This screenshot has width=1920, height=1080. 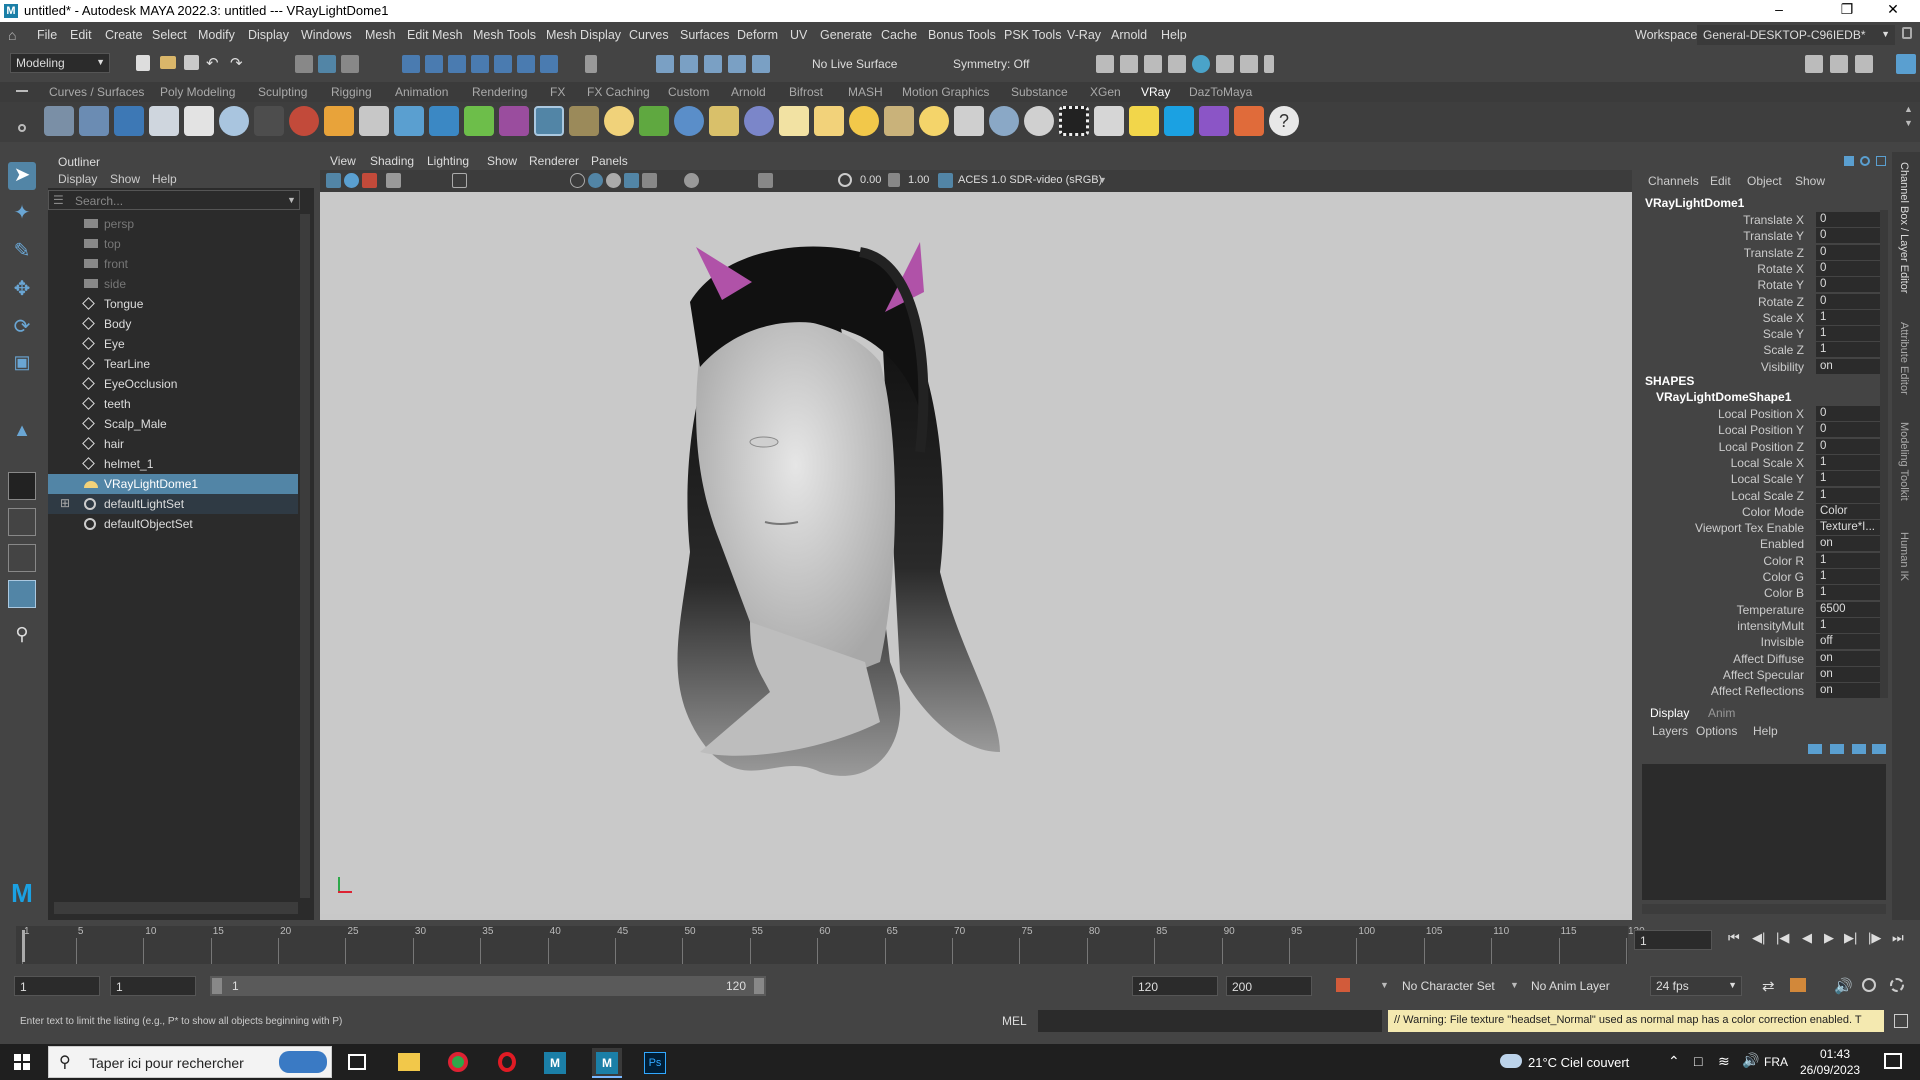 What do you see at coordinates (1225, 64) in the screenshot?
I see `vray-render-icon` at bounding box center [1225, 64].